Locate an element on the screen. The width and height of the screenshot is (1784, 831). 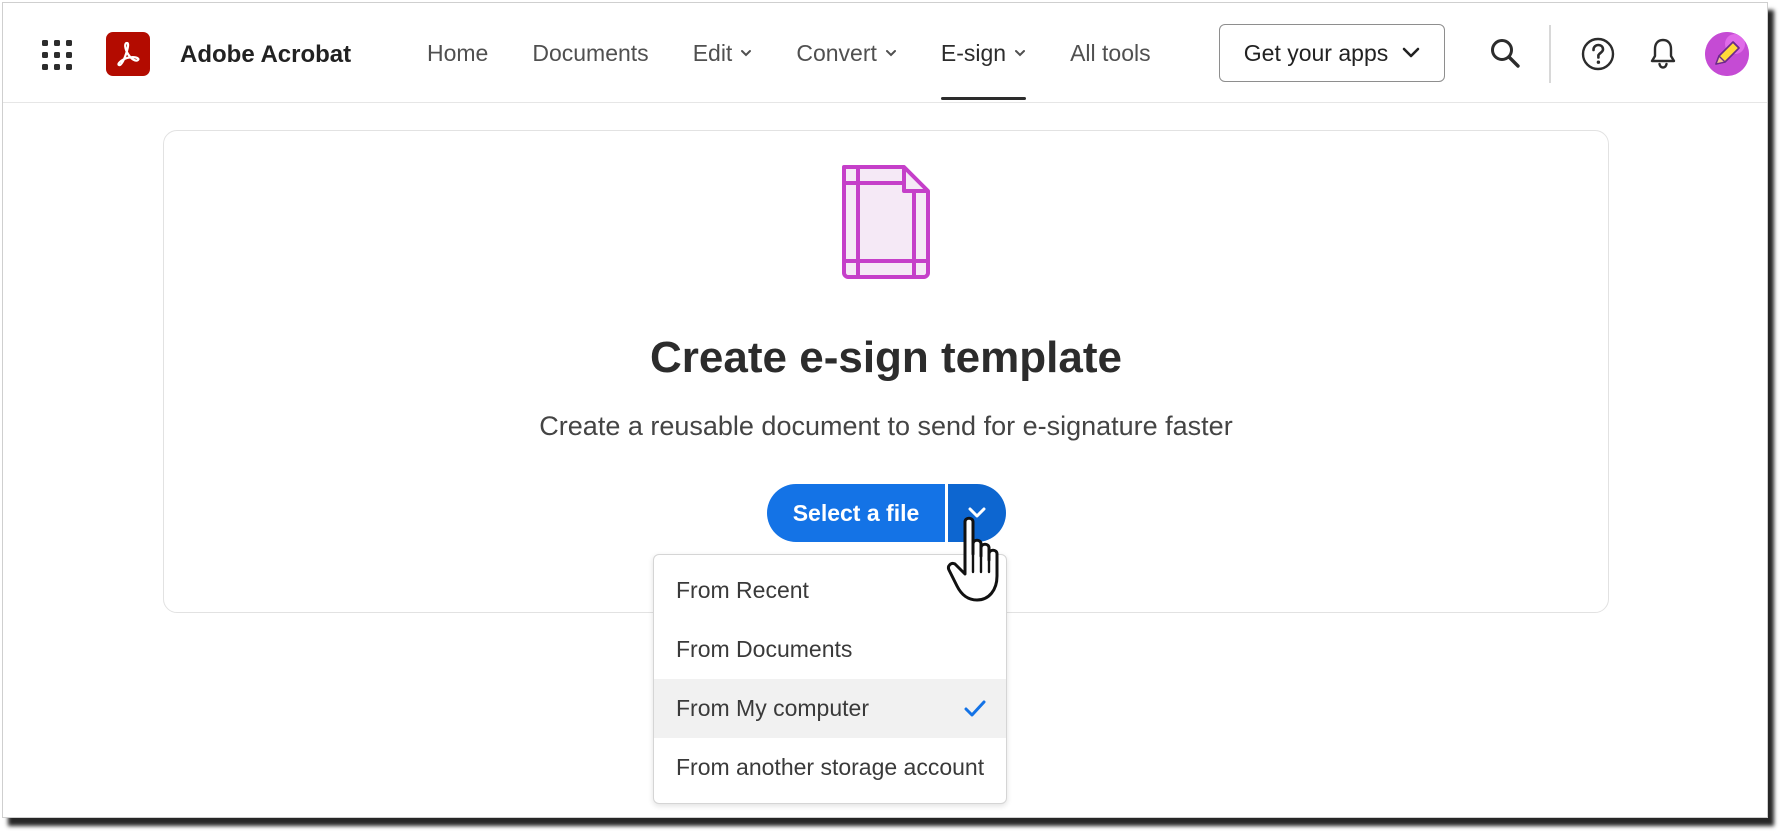
nav-edit: Edit is located at coordinates (723, 53).